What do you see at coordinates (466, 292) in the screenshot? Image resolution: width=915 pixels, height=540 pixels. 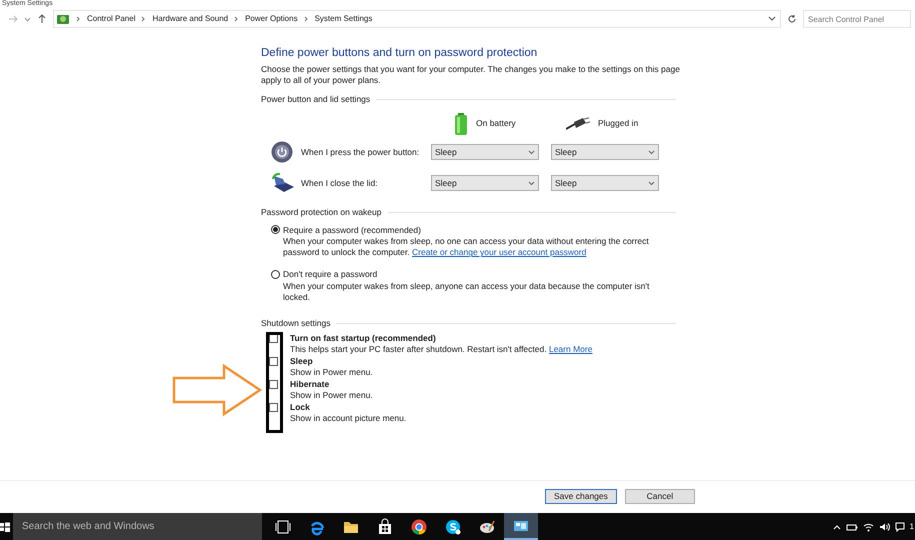 I see `option-description: When your computer wakes from sleep, anyone can access your data because the computer isn't locked.` at bounding box center [466, 292].